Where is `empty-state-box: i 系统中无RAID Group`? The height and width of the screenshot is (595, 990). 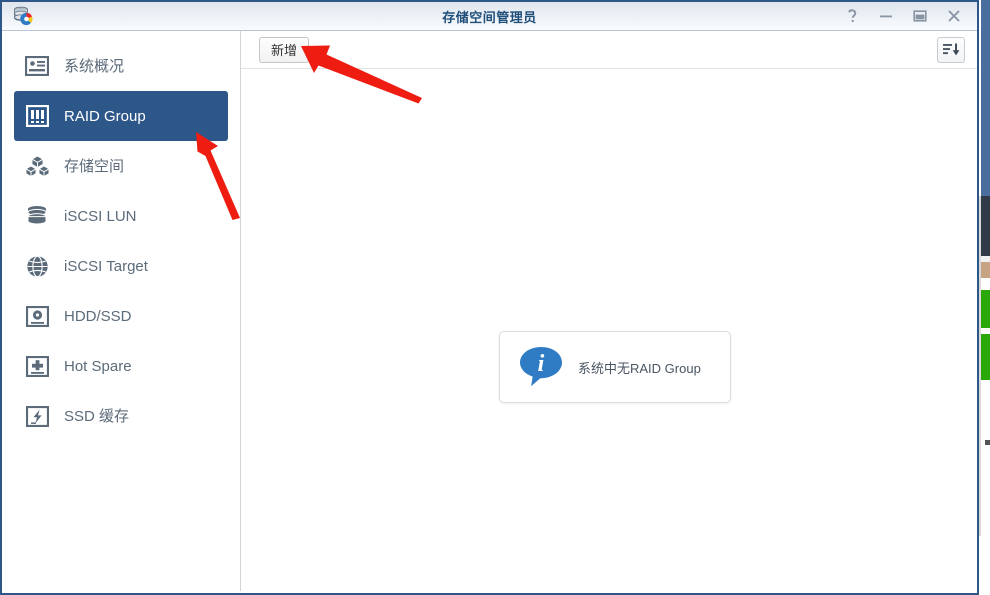
empty-state-box: i 系统中无RAID Group is located at coordinates (615, 367).